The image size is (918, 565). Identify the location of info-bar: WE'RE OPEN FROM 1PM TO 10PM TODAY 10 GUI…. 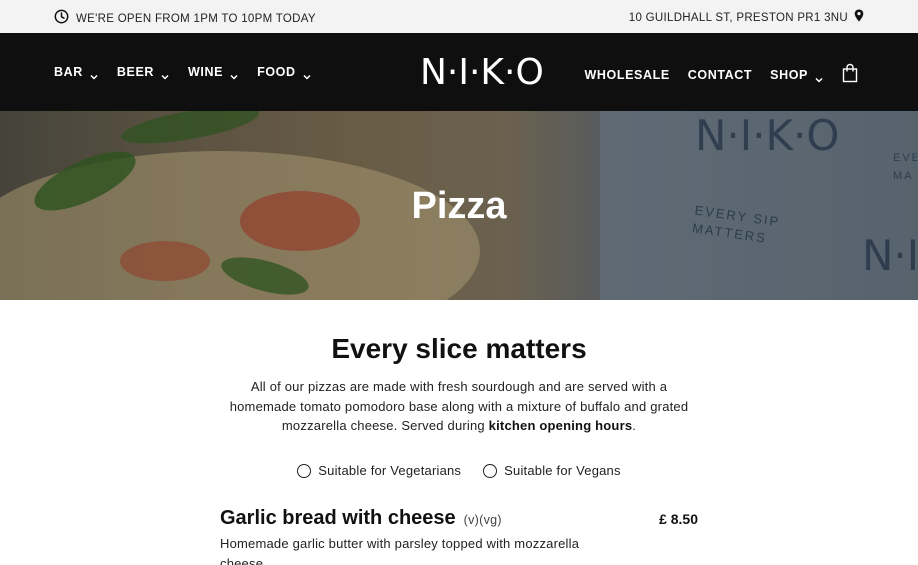
(459, 16).